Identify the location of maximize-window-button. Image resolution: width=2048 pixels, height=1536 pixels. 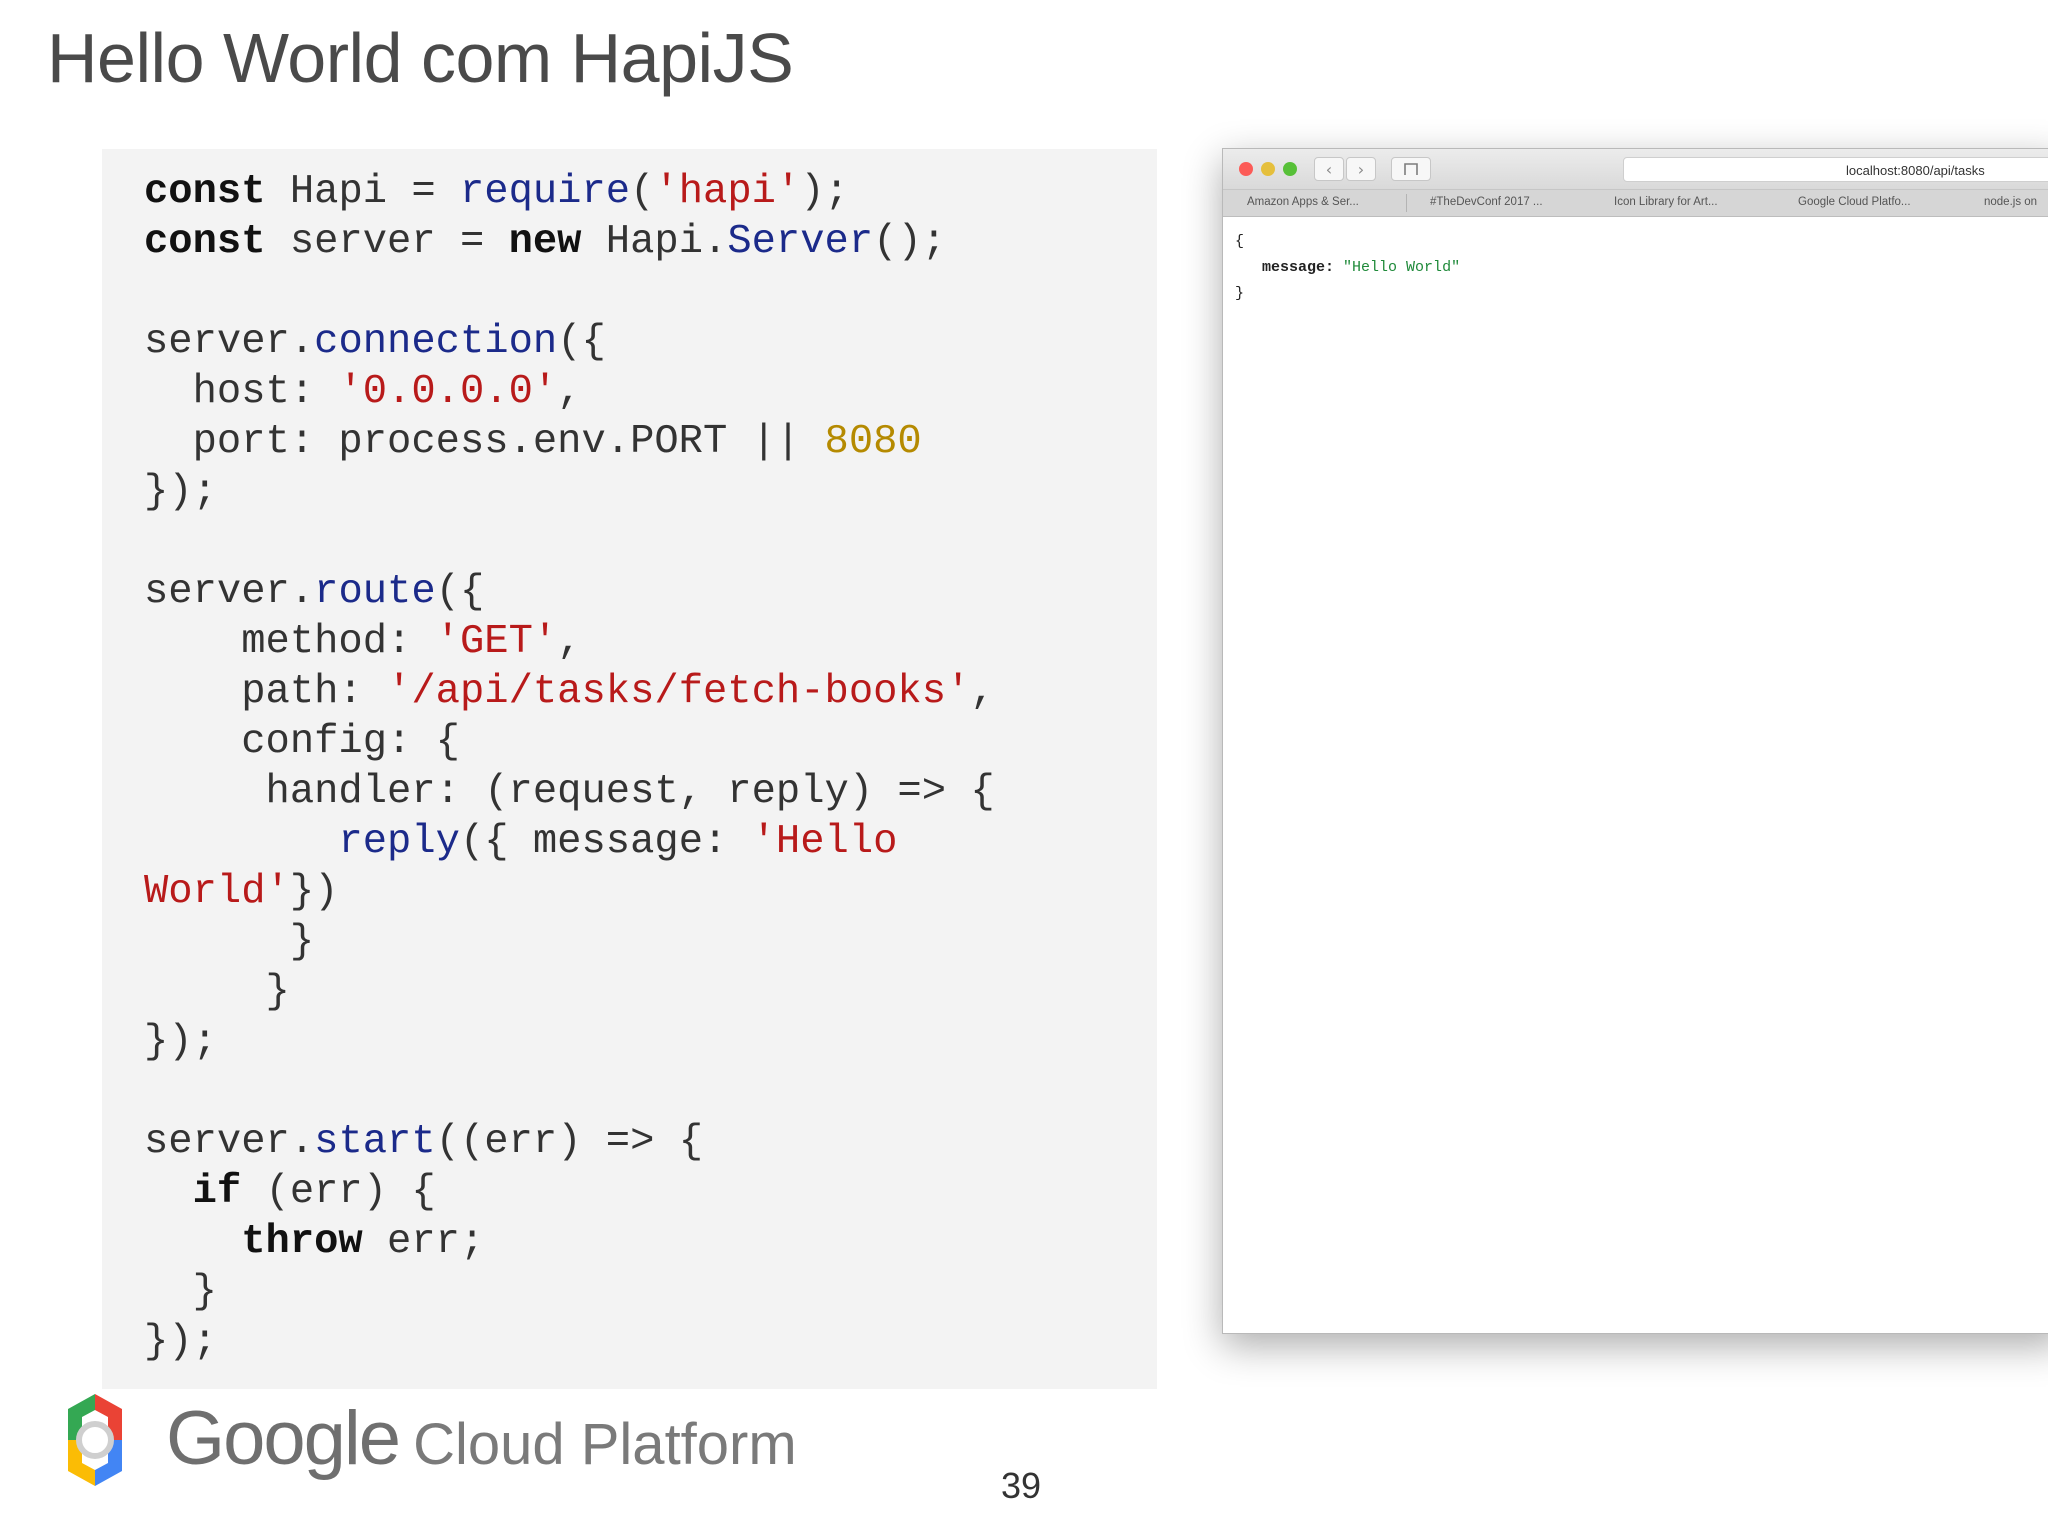
(1290, 169).